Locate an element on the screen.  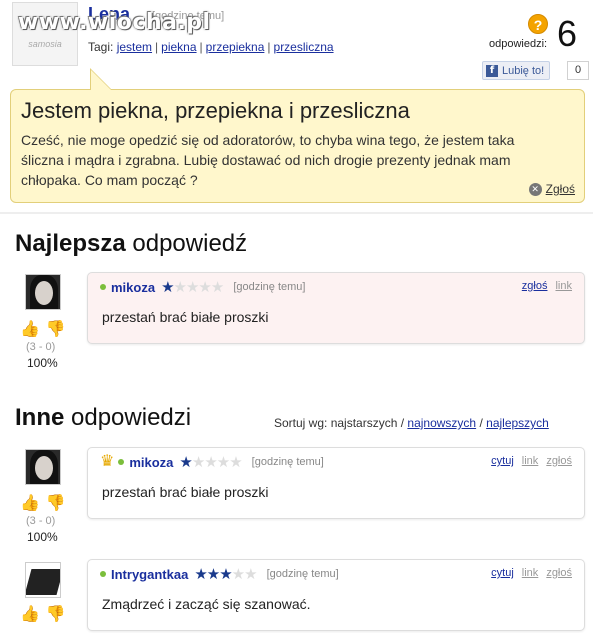
avatar-logo: samosia is located at coordinates (45, 44).